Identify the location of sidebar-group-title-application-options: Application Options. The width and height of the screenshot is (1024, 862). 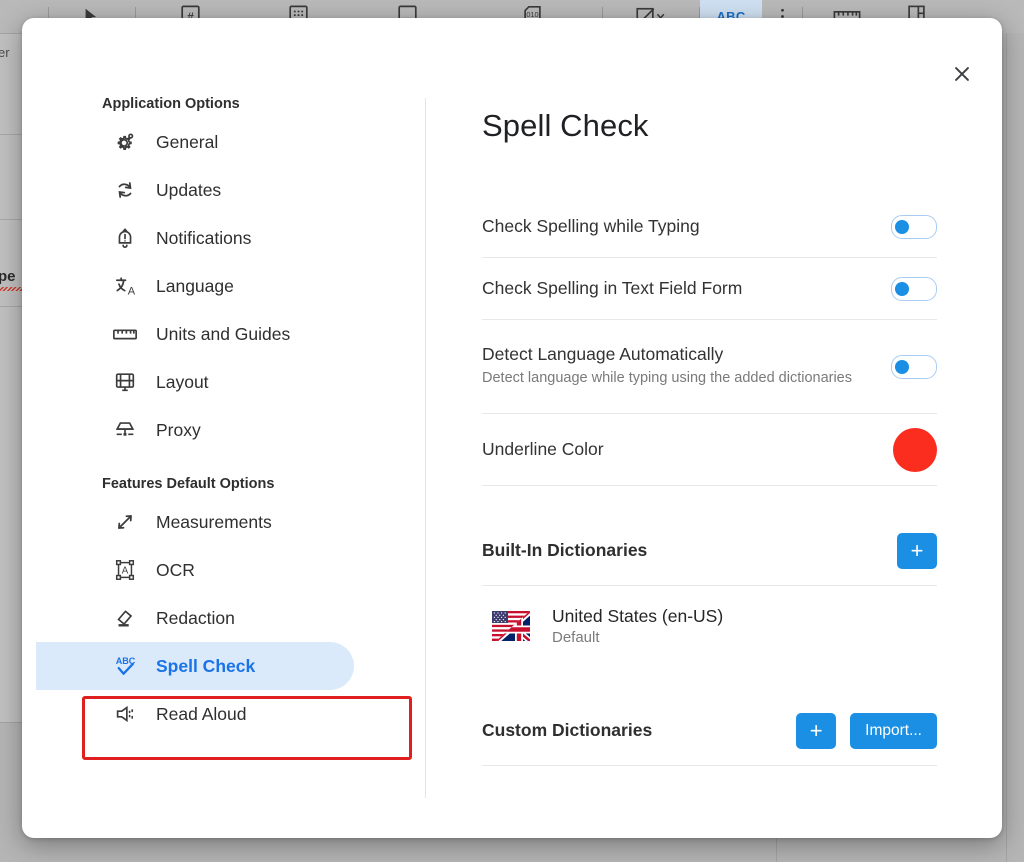
(171, 104).